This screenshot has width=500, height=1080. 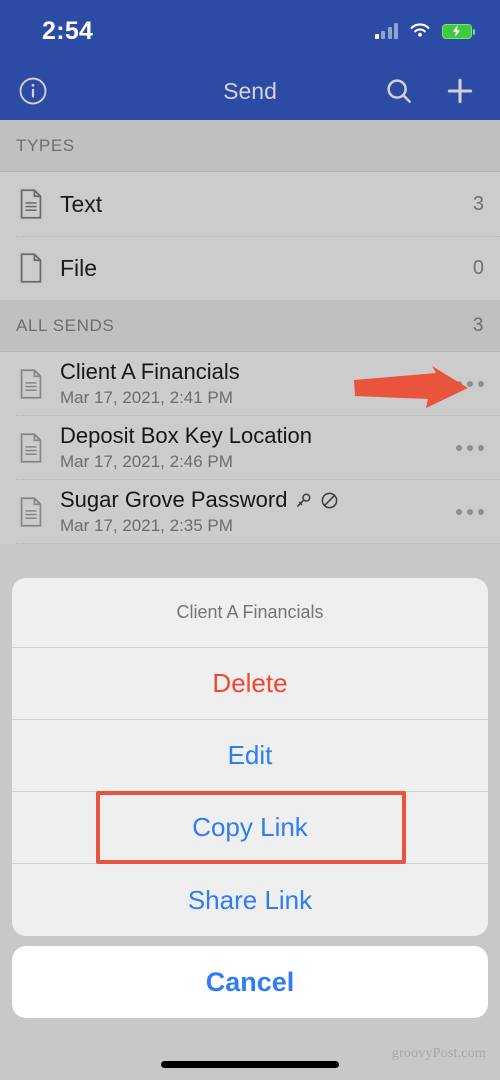 I want to click on status-bar: 2:54, so click(x=250, y=31).